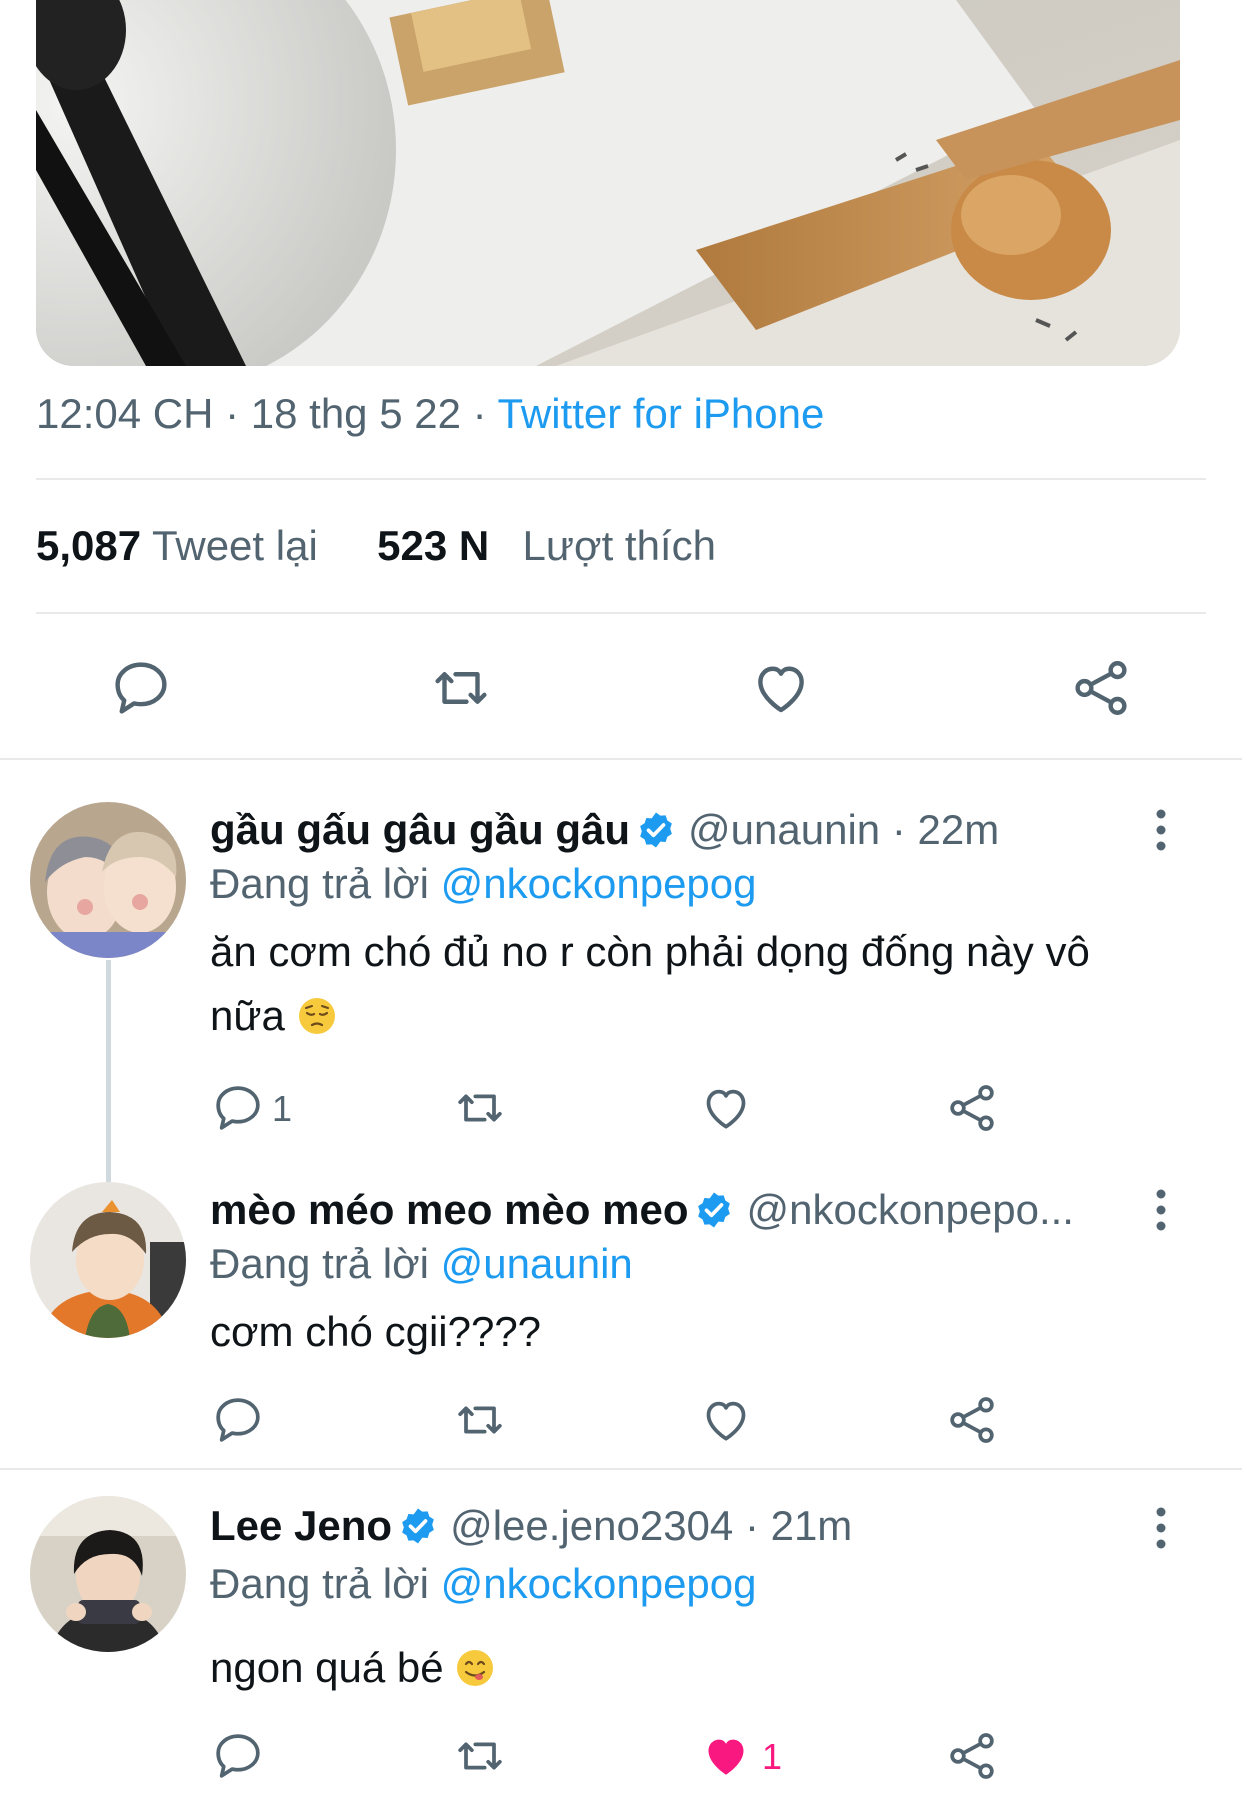 The height and width of the screenshot is (1804, 1242). What do you see at coordinates (108, 1071) in the screenshot?
I see `thread-connector` at bounding box center [108, 1071].